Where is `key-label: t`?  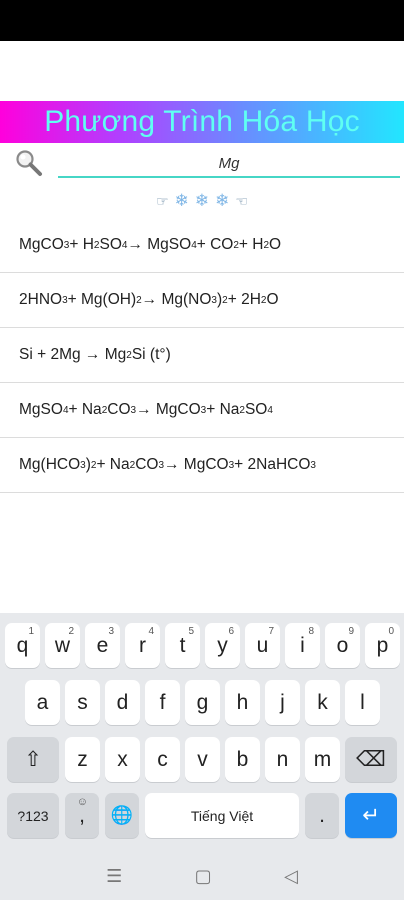 key-label: t is located at coordinates (182, 645).